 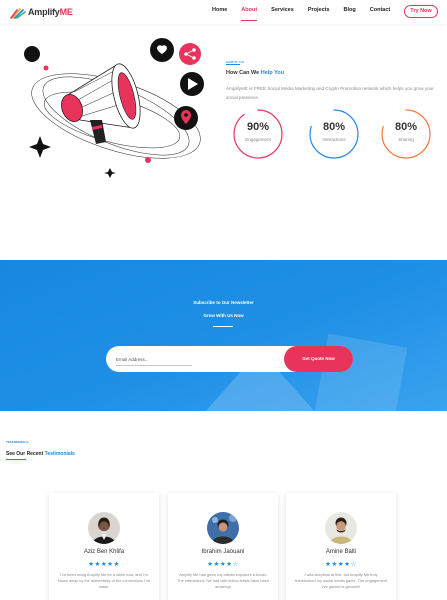 I want to click on testimonial-name: Aziz Ben Khlifa, so click(x=104, y=552).